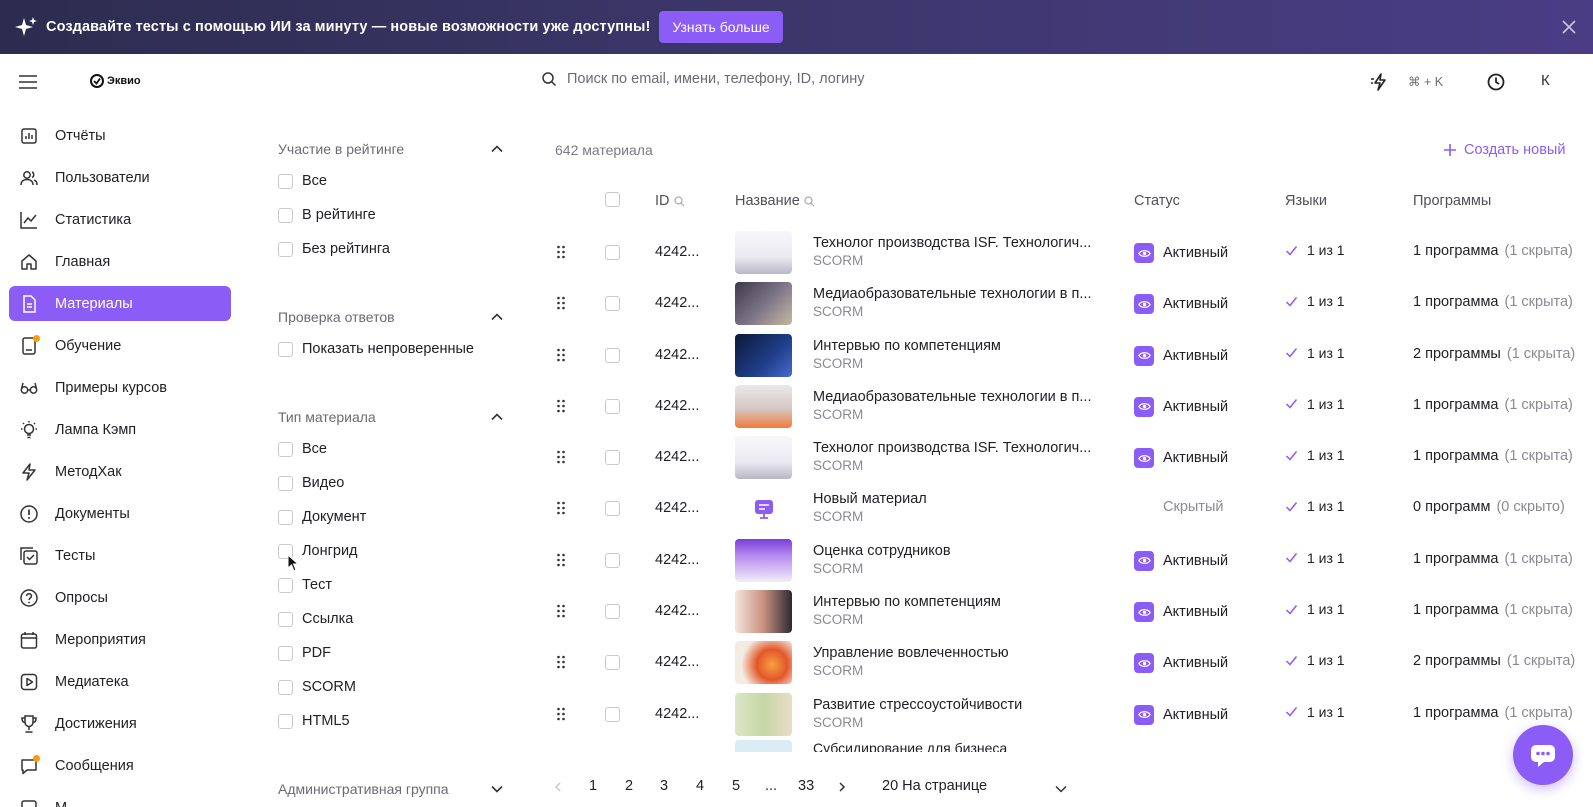 The width and height of the screenshot is (1593, 807). Describe the element at coordinates (1515, 150) in the screenshot. I see `create-new-label: Создать новый` at that location.